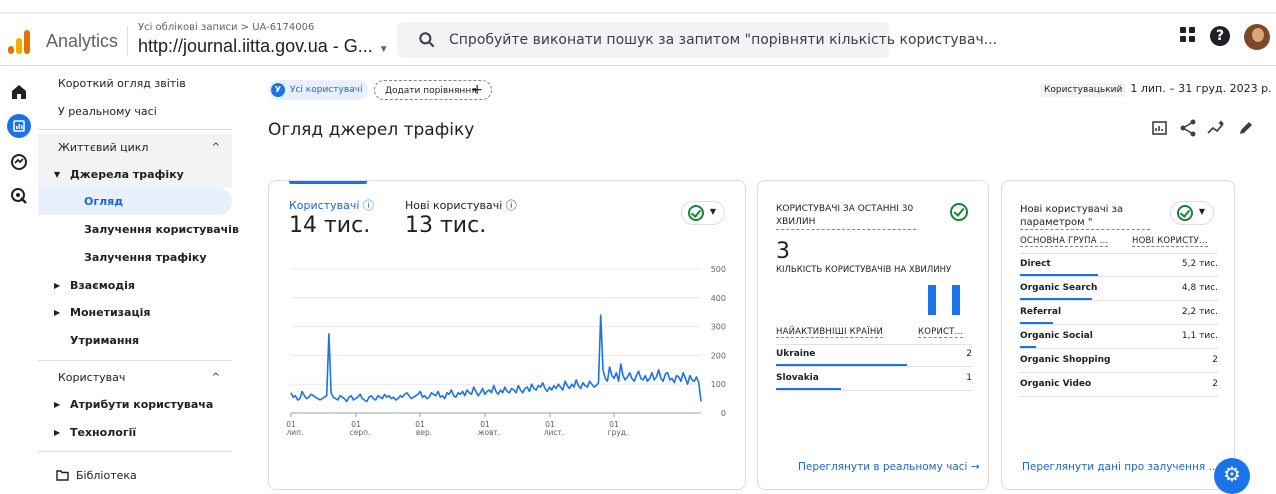 Image resolution: width=1276 pixels, height=494 pixels. I want to click on app-name: Analytics, so click(82, 41).